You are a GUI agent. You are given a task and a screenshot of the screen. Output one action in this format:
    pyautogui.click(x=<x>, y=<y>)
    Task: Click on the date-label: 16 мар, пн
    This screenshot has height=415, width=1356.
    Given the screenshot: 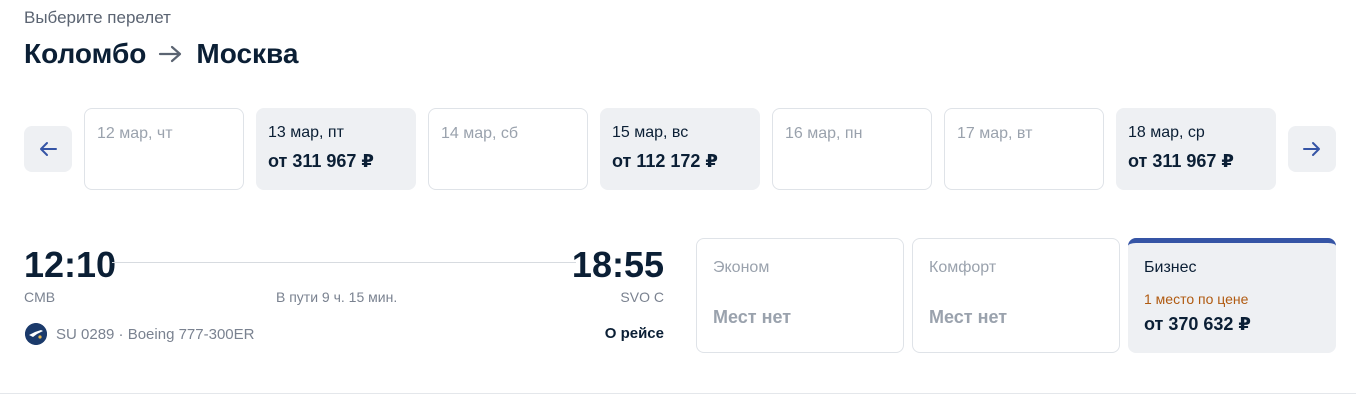 What is the action you would take?
    pyautogui.click(x=824, y=133)
    